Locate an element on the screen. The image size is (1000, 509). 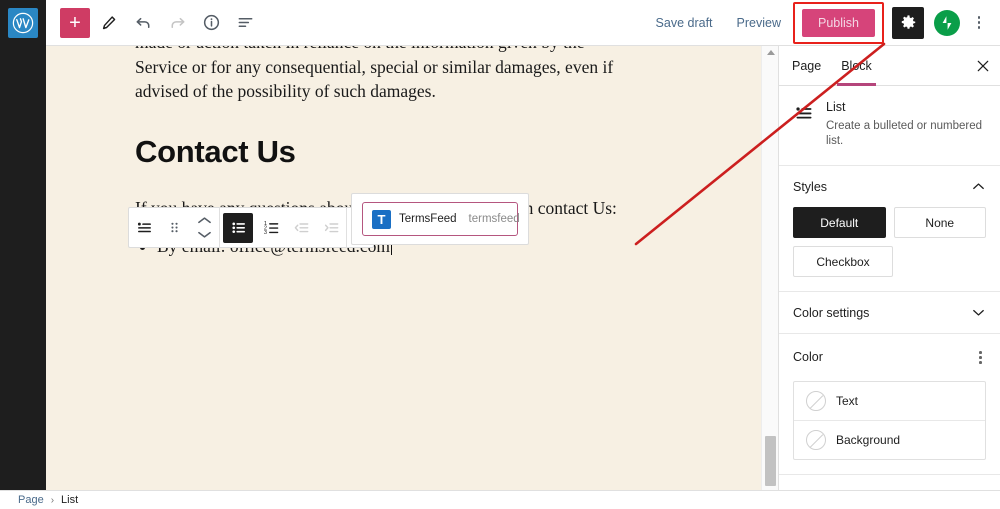
edit-tool-button is located at coordinates (109, 23).